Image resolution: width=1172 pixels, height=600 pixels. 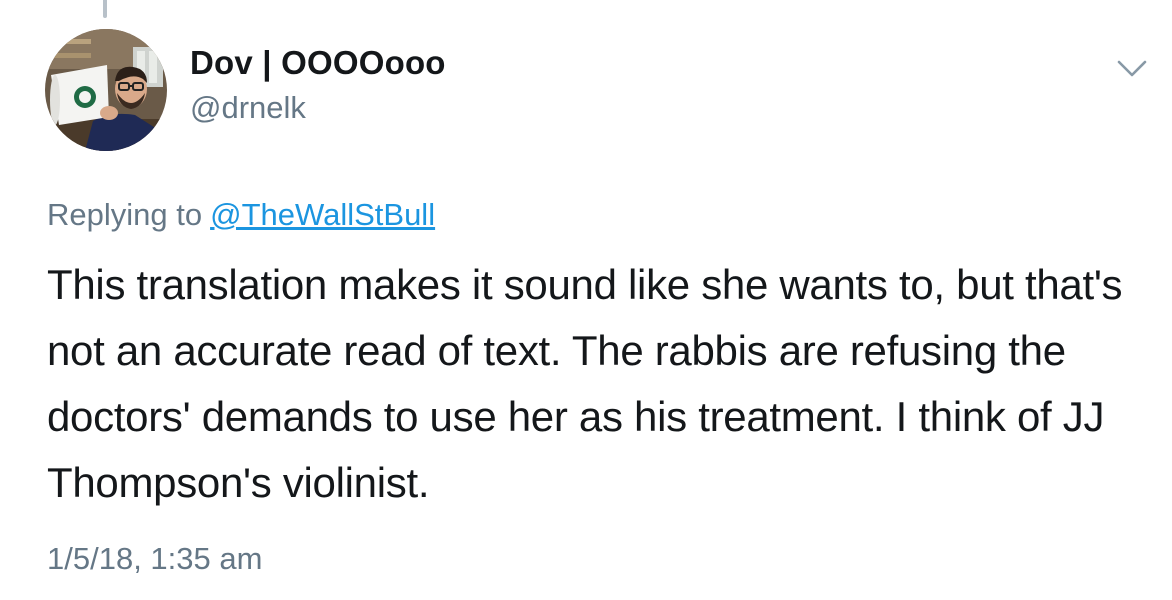 I want to click on replying-to-mention-link: @TheWallStBull, so click(x=322, y=214).